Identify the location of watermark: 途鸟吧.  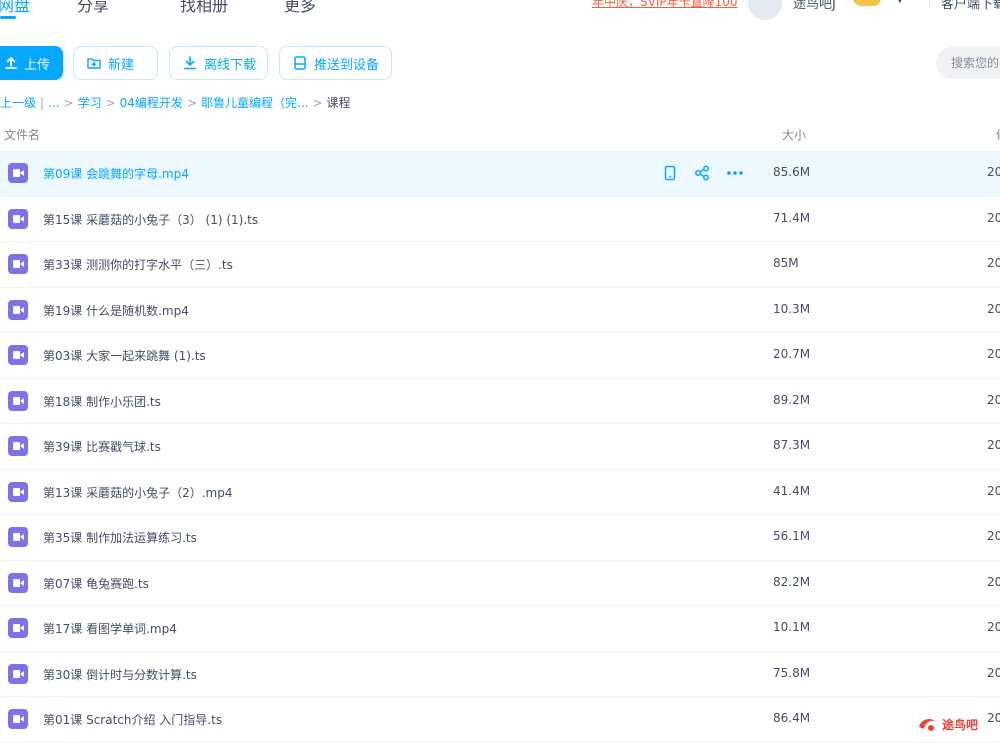
(958, 724).